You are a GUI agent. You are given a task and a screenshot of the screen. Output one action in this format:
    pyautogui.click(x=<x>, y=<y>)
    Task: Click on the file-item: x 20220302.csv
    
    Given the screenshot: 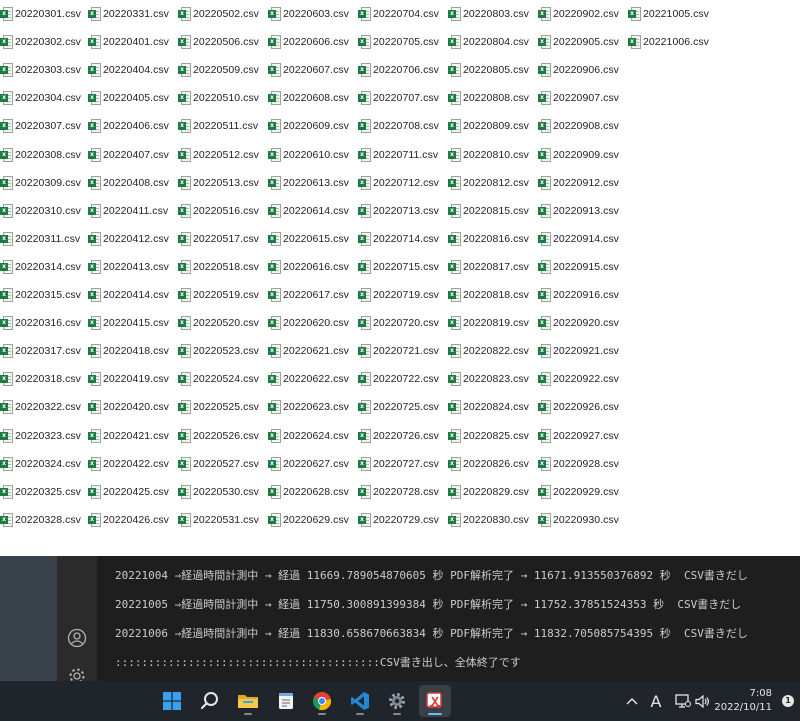 What is the action you would take?
    pyautogui.click(x=45, y=42)
    